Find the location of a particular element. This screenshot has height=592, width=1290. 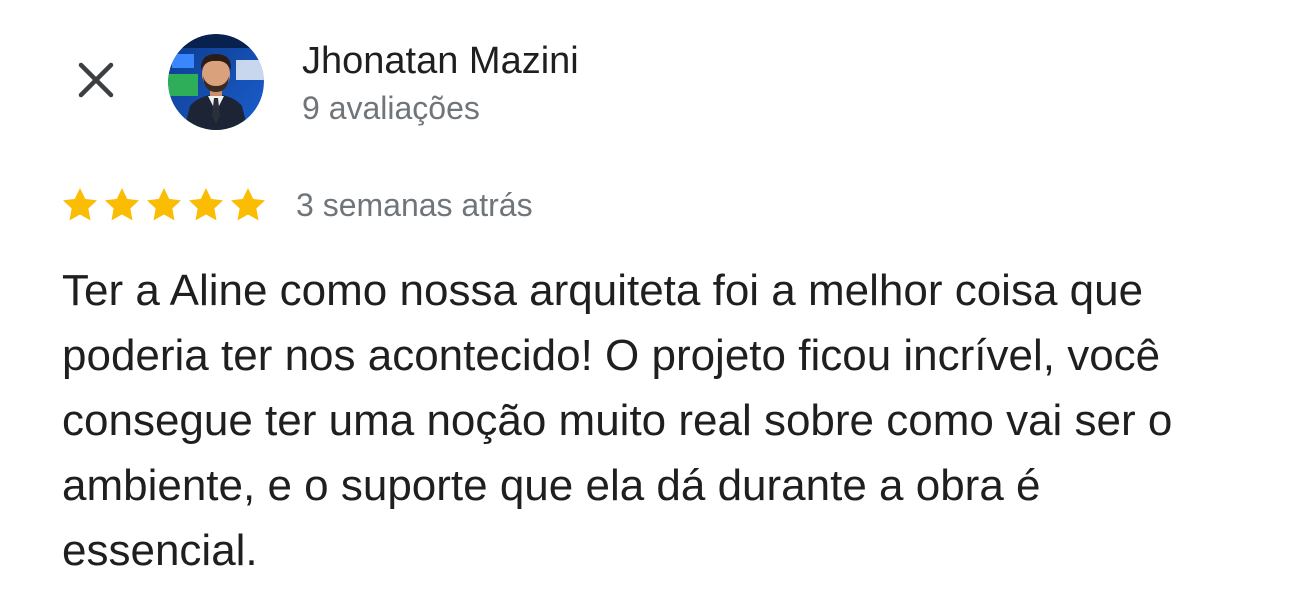

close-icon is located at coordinates (96, 80).